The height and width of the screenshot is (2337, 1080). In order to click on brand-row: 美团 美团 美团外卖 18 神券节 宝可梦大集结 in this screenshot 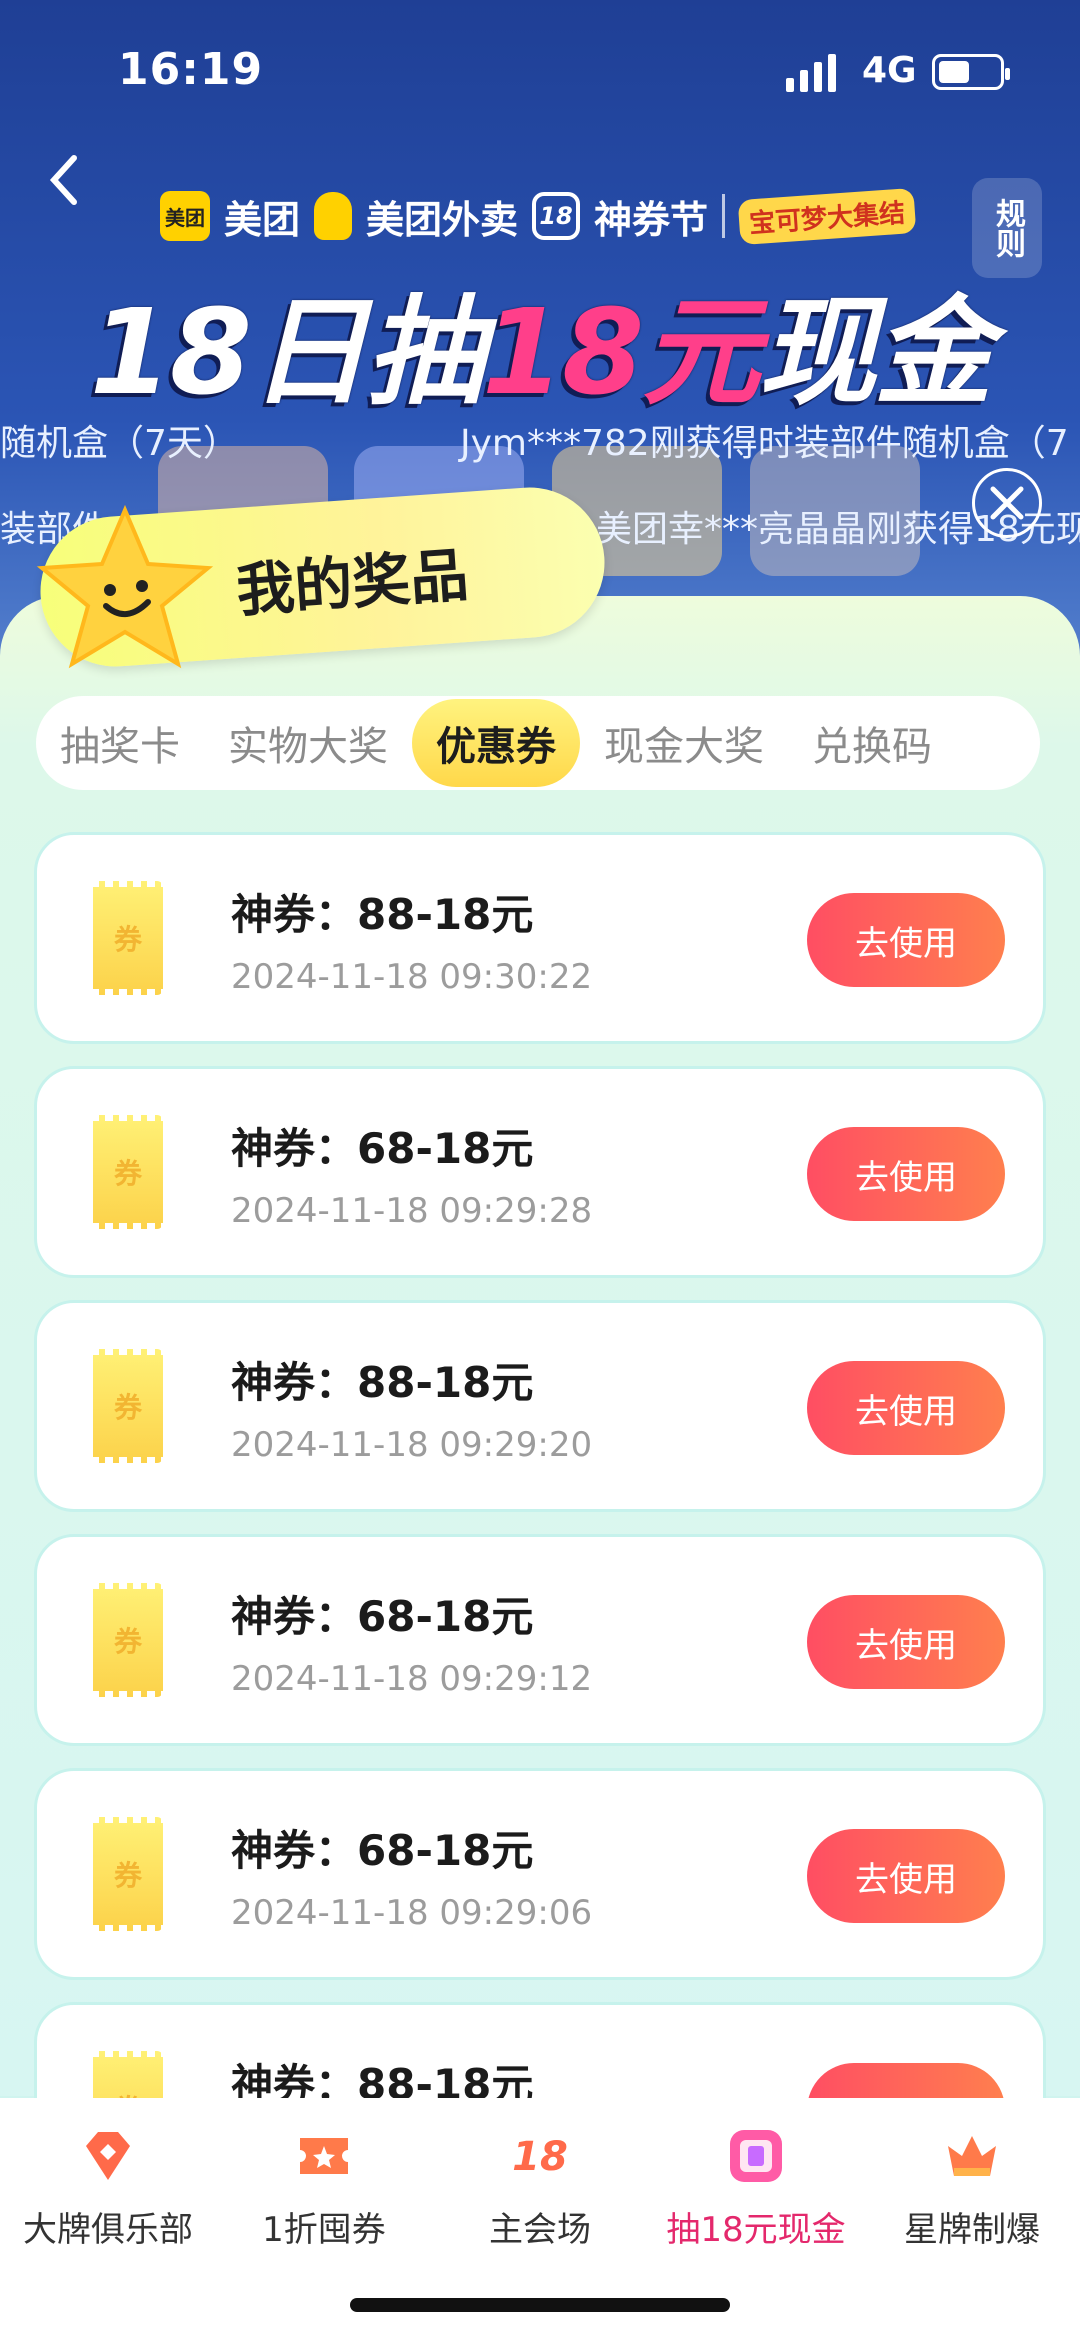, I will do `click(538, 216)`.